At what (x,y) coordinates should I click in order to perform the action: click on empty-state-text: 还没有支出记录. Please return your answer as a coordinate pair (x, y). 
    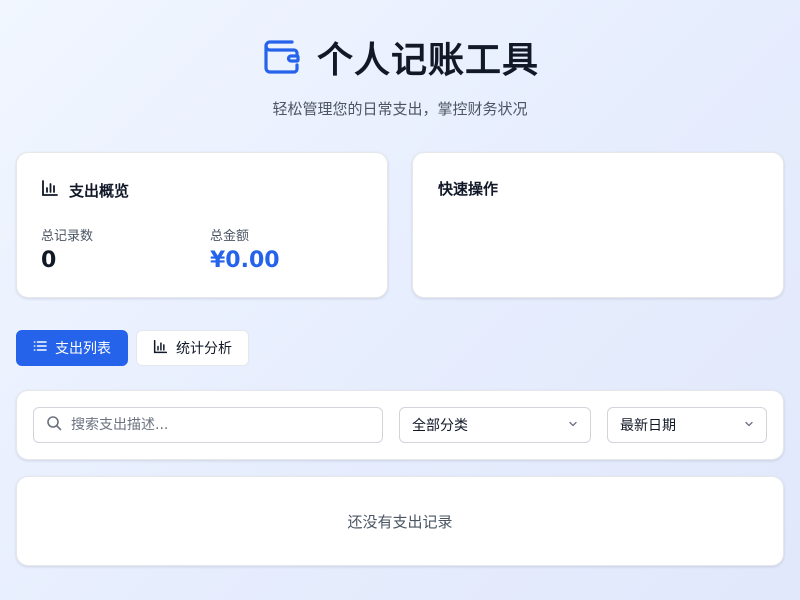
    Looking at the image, I should click on (400, 521).